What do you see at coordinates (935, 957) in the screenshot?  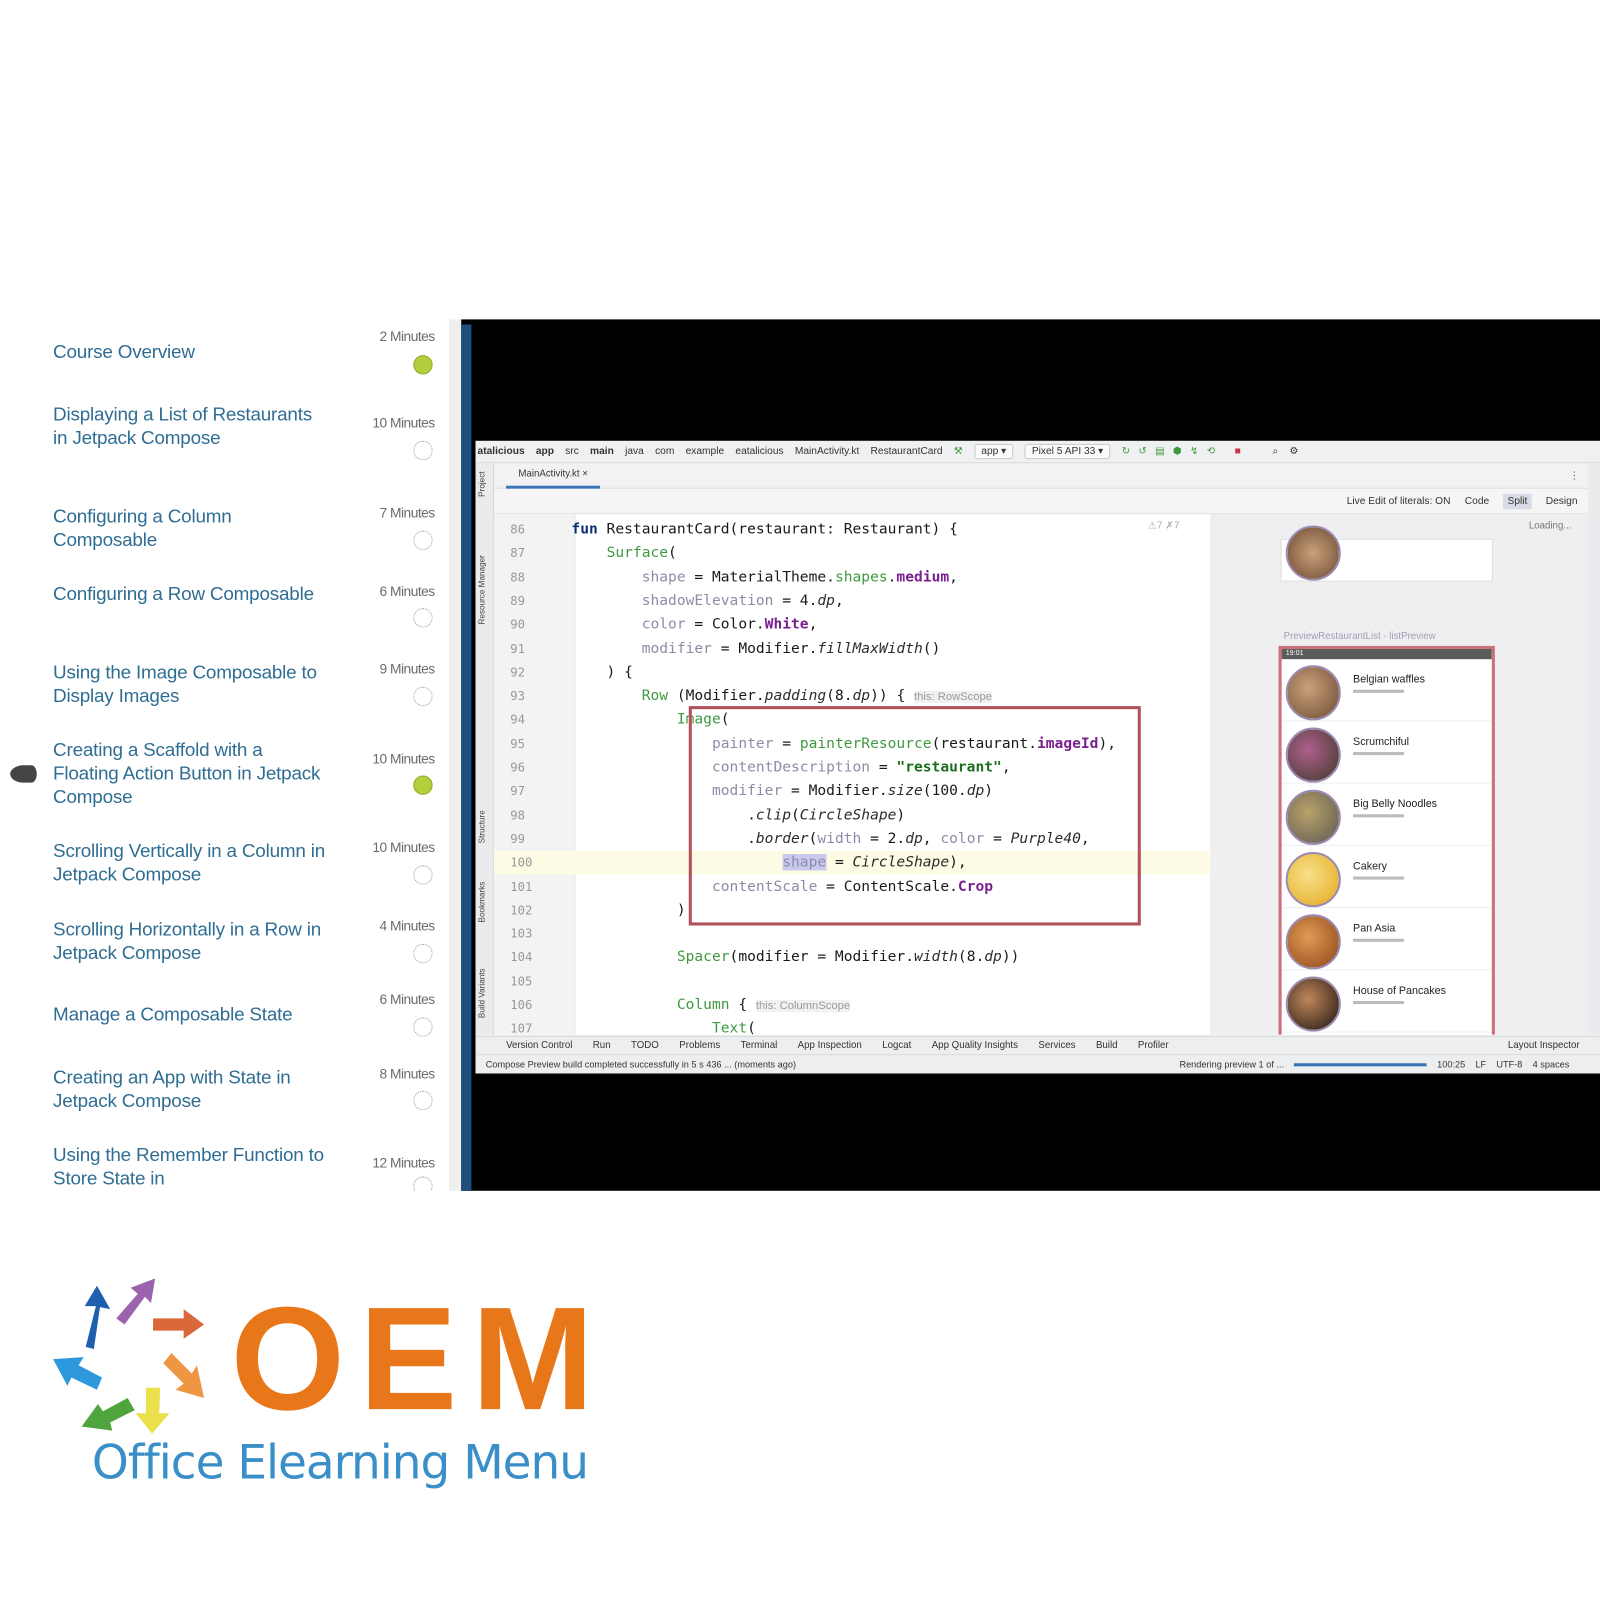 I see `code-token: width` at bounding box center [935, 957].